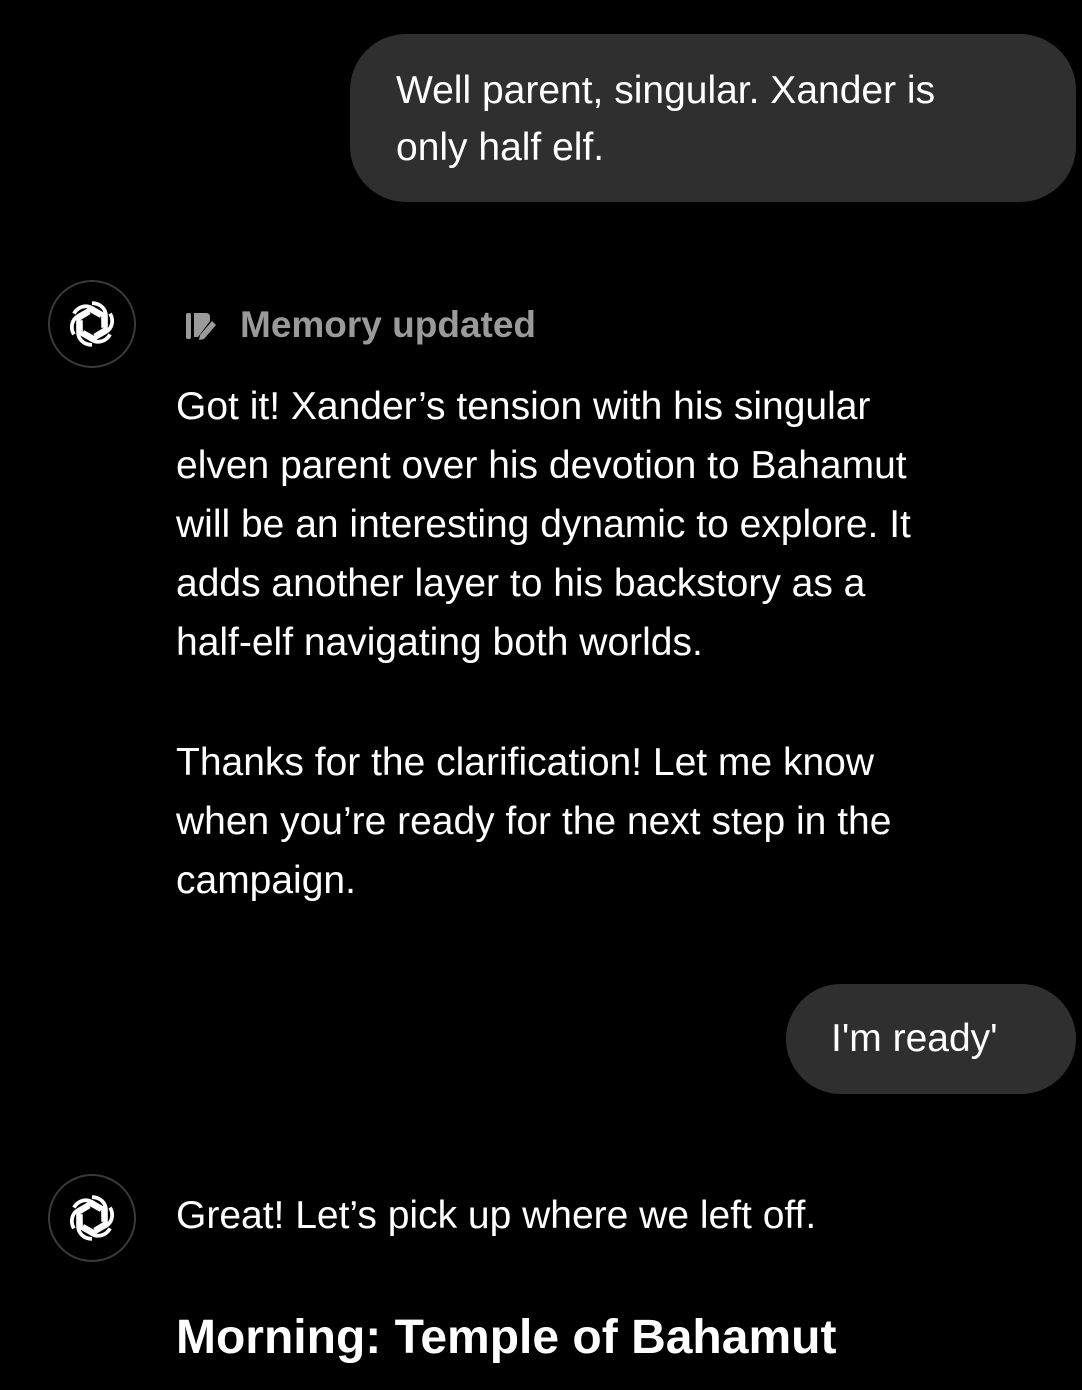 Image resolution: width=1082 pixels, height=1390 pixels. What do you see at coordinates (200, 325) in the screenshot?
I see `memory-pen-icon` at bounding box center [200, 325].